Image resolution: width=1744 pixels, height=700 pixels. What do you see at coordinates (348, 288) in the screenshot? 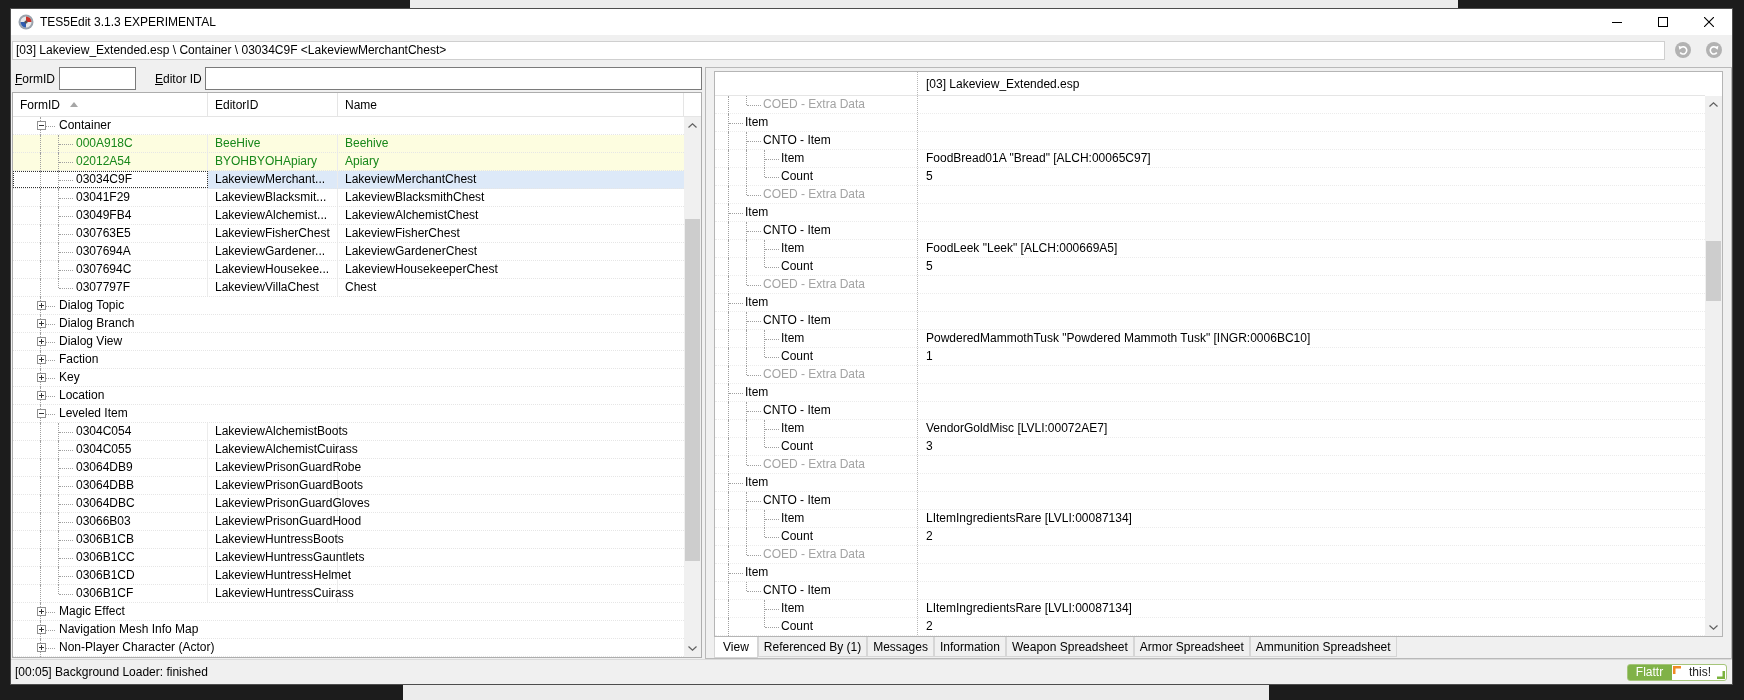
I see `record-row: 0307797F LakeviewVillaChest Chest` at bounding box center [348, 288].